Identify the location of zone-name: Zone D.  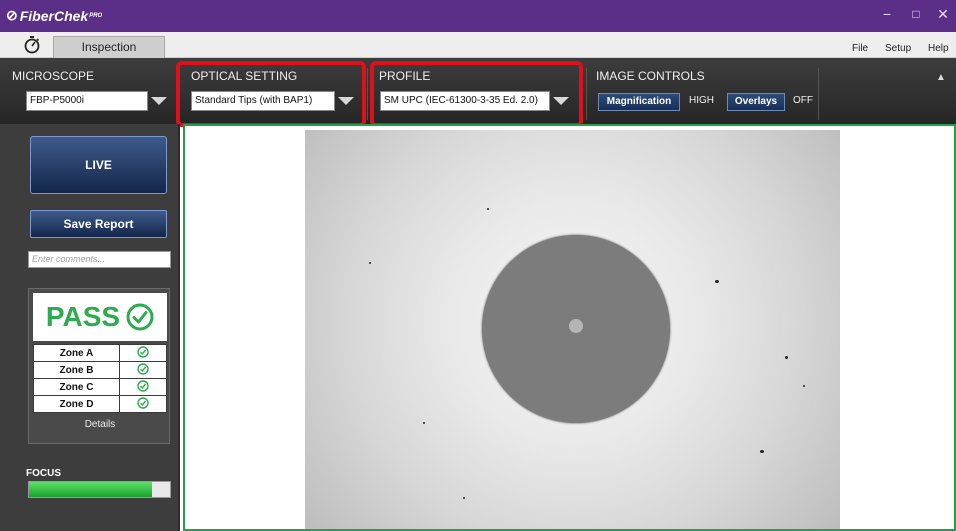
(76, 404).